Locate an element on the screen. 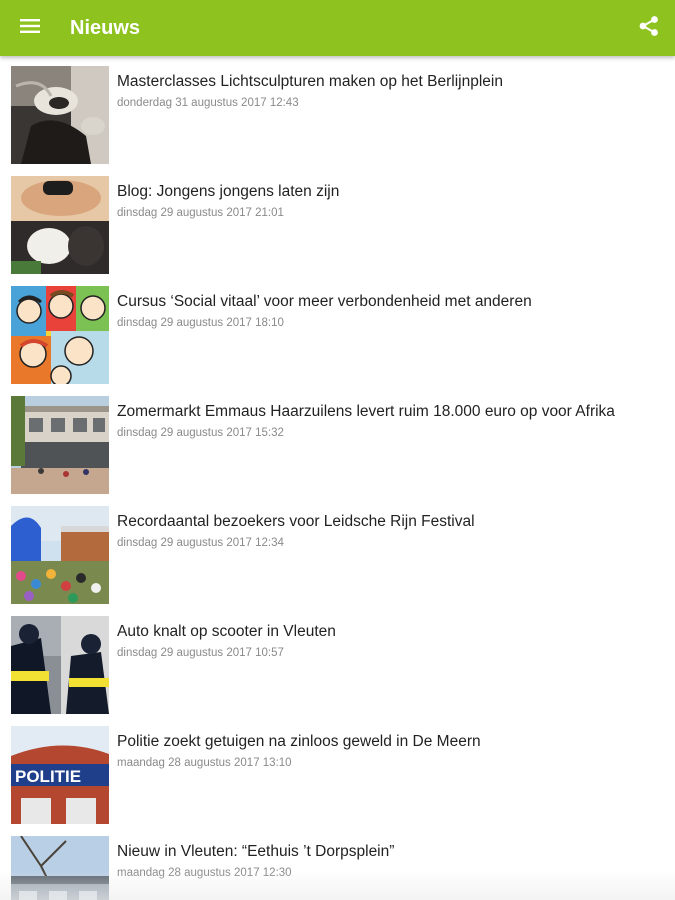  share-button is located at coordinates (649, 28).